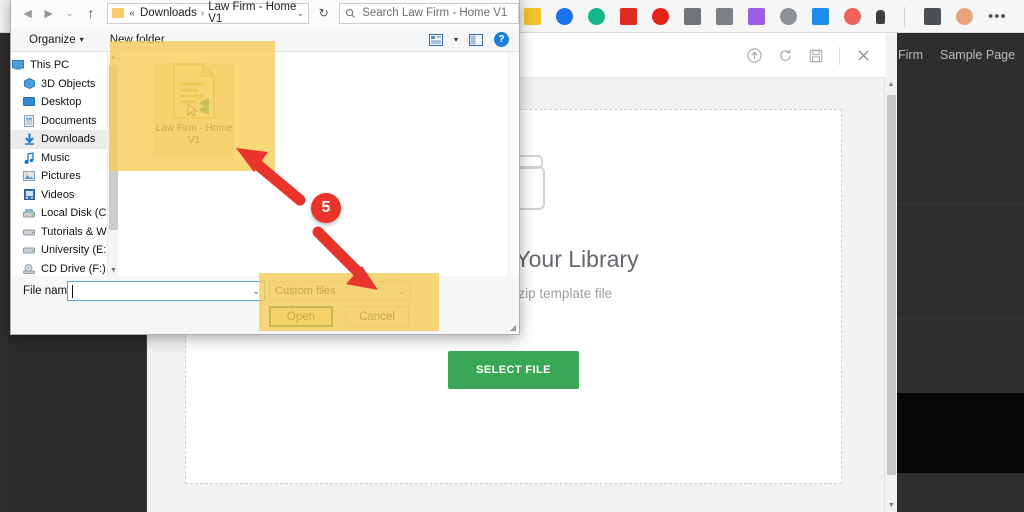 The image size is (1024, 512). I want to click on sidebar-item-label: This PC, so click(50, 65).